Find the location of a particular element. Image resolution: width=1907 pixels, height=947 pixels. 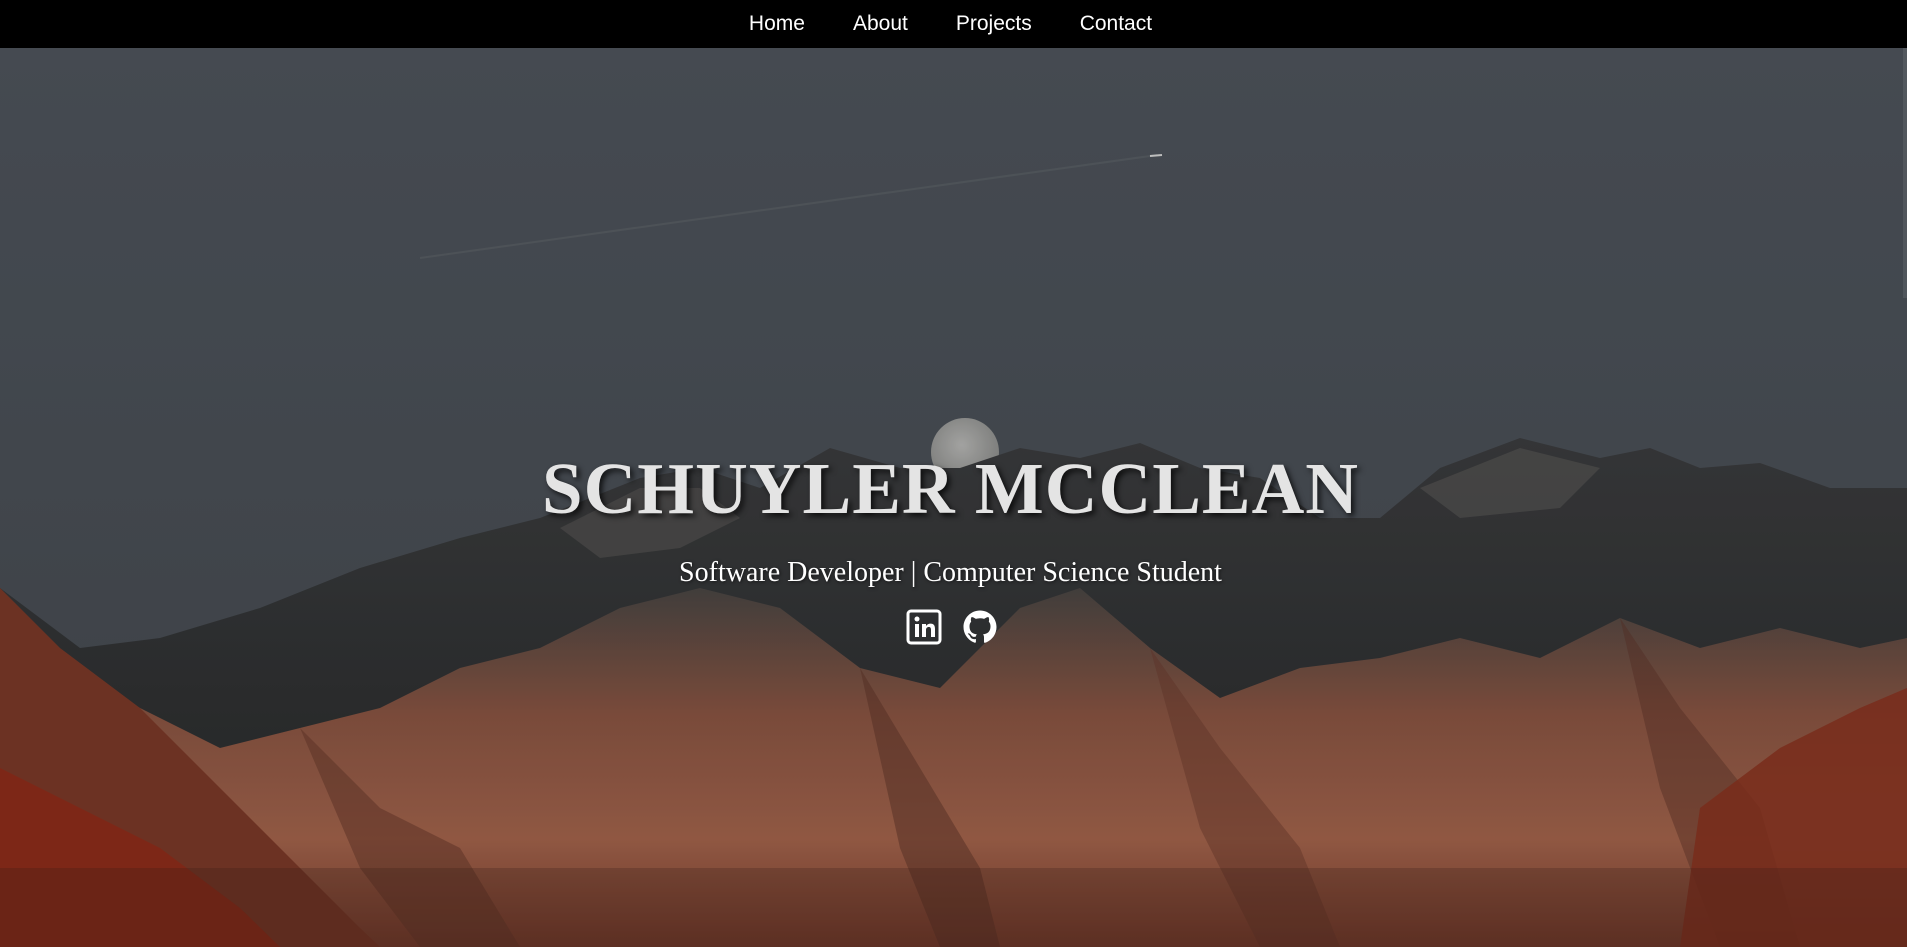

linkedin-link is located at coordinates (924, 627).